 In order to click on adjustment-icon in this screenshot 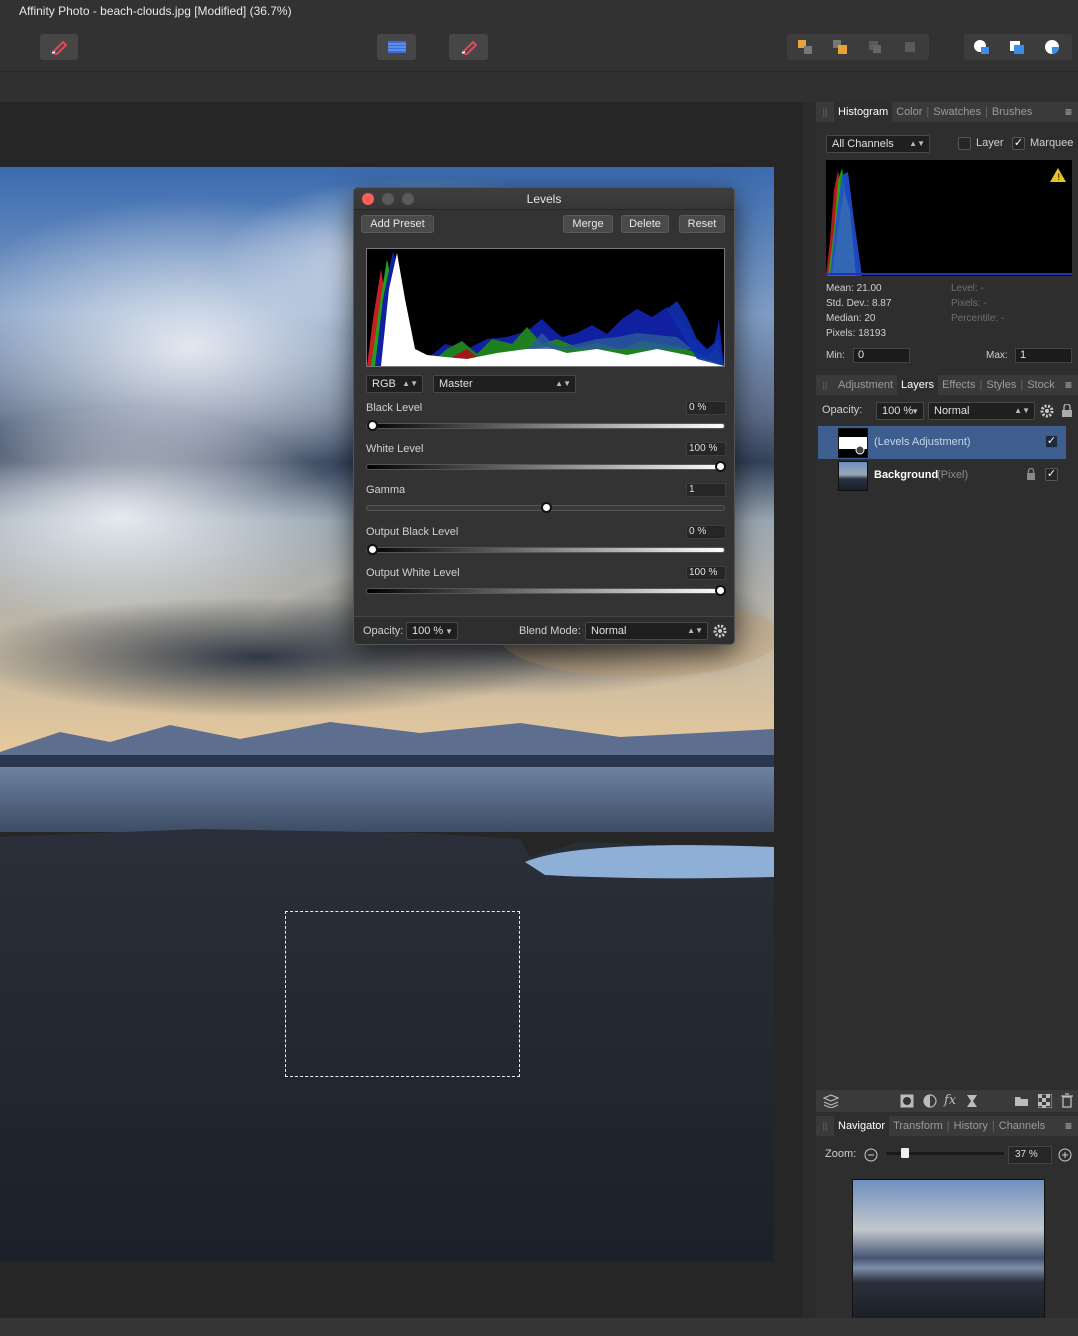, I will do `click(930, 1101)`.